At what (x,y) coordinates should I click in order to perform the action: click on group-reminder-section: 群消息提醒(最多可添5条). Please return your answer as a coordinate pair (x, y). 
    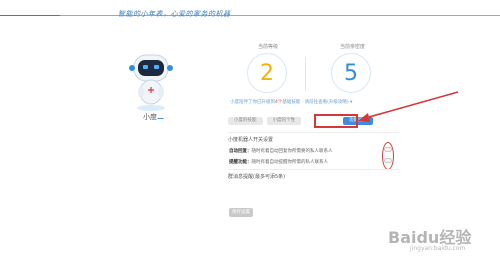
    Looking at the image, I should click on (314, 174).